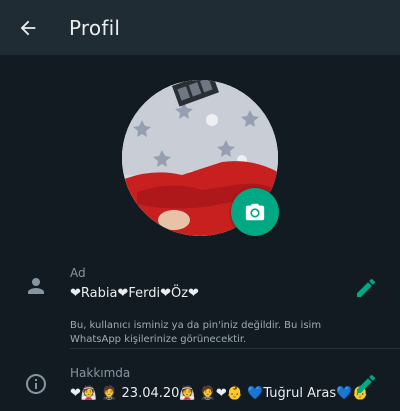  Describe the element at coordinates (200, 27) in the screenshot. I see `app-bar: Profil` at that location.